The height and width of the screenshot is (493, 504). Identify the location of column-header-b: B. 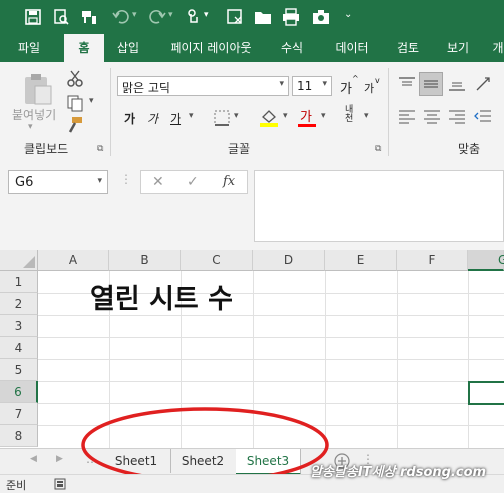
(145, 260).